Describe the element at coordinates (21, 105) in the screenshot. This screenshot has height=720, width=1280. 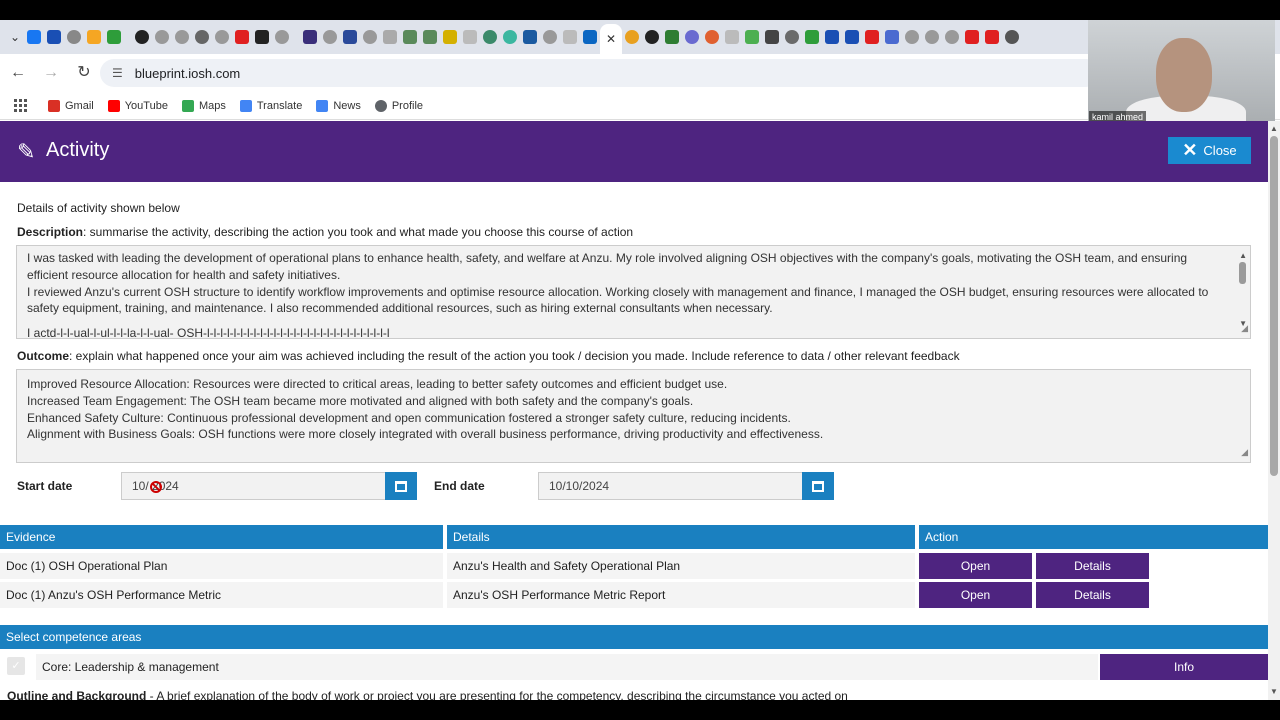
I see `apps-grid-icon` at that location.